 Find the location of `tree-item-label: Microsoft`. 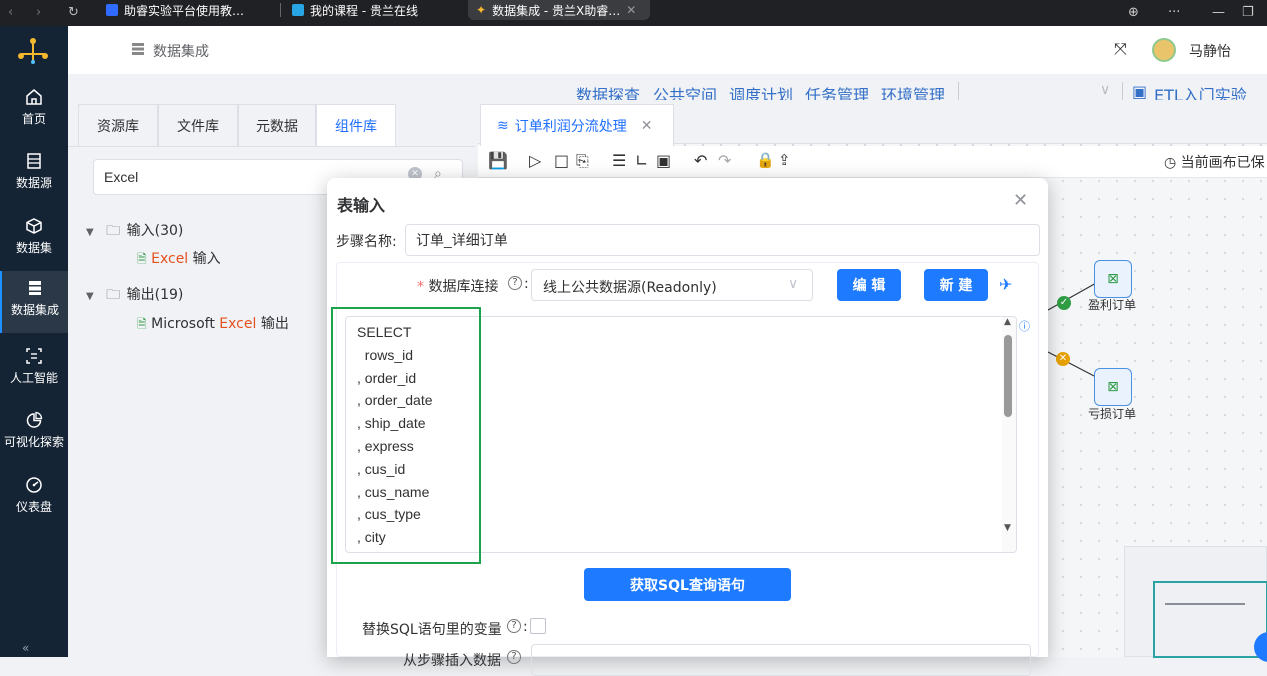

tree-item-label: Microsoft is located at coordinates (185, 324).